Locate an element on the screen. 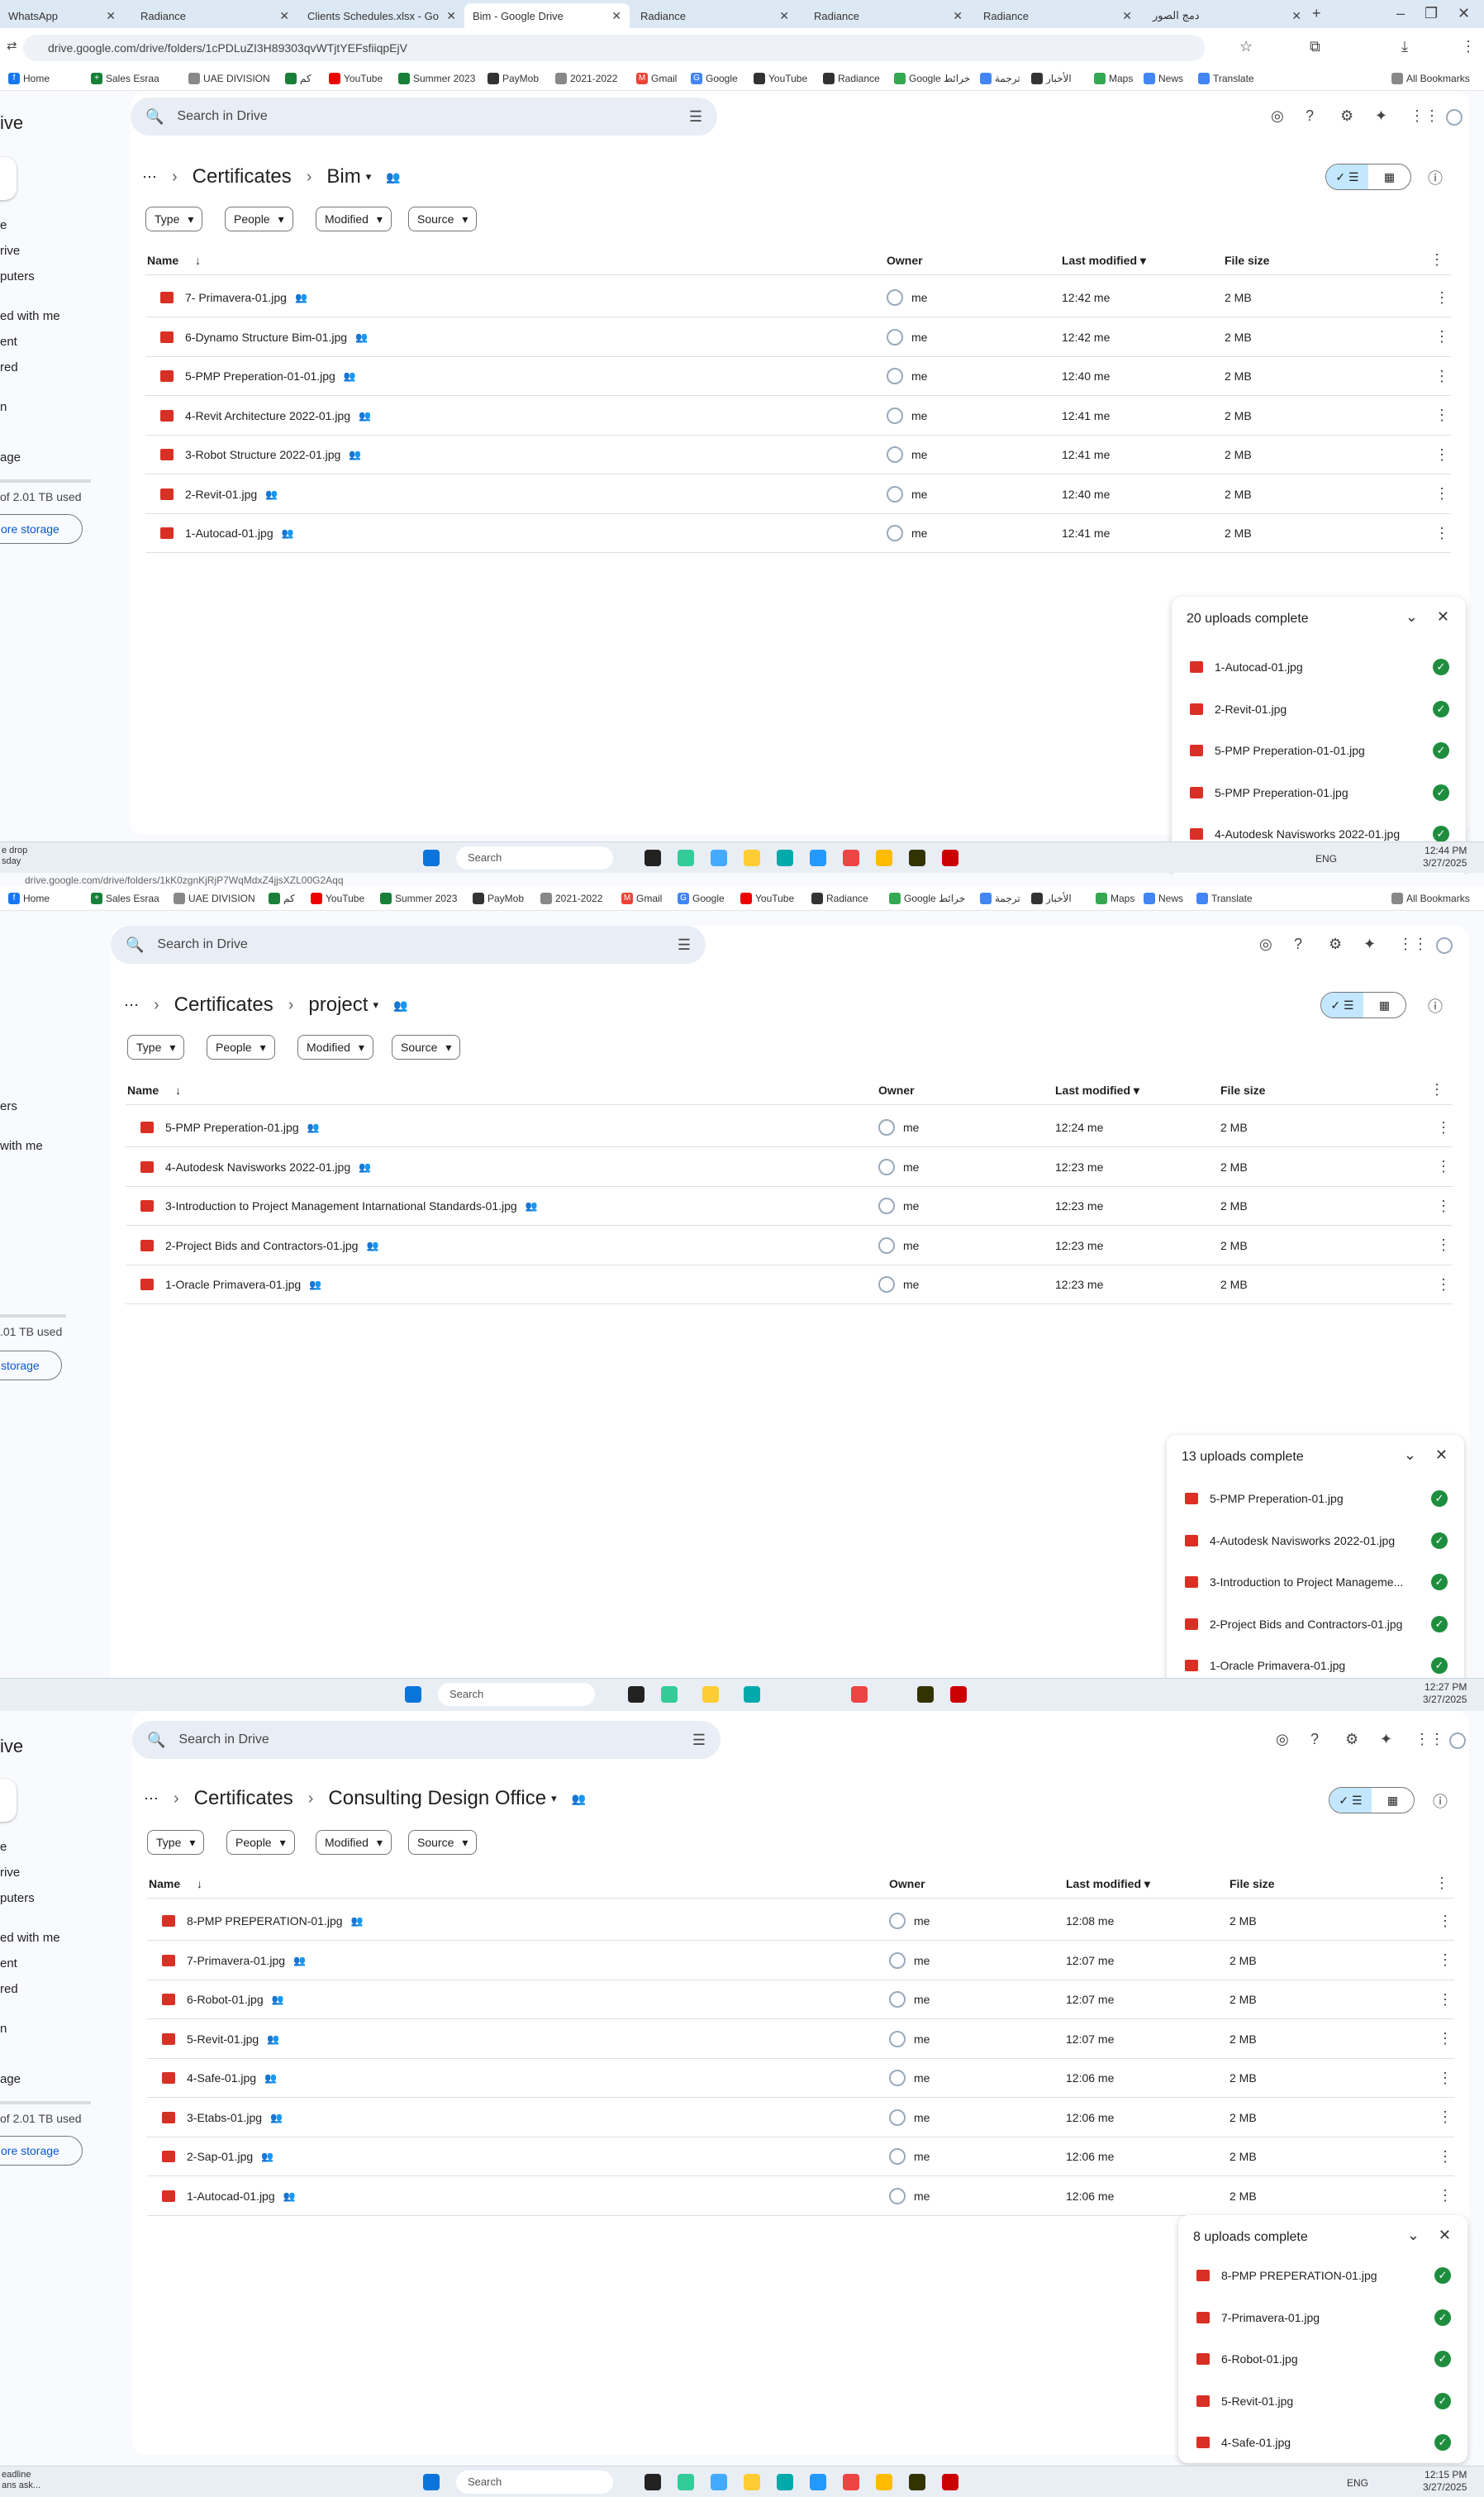 The width and height of the screenshot is (1484, 2497). tab-clients-schedules: Clients Schedules.xlsx - Go ✕ is located at coordinates (381, 16).